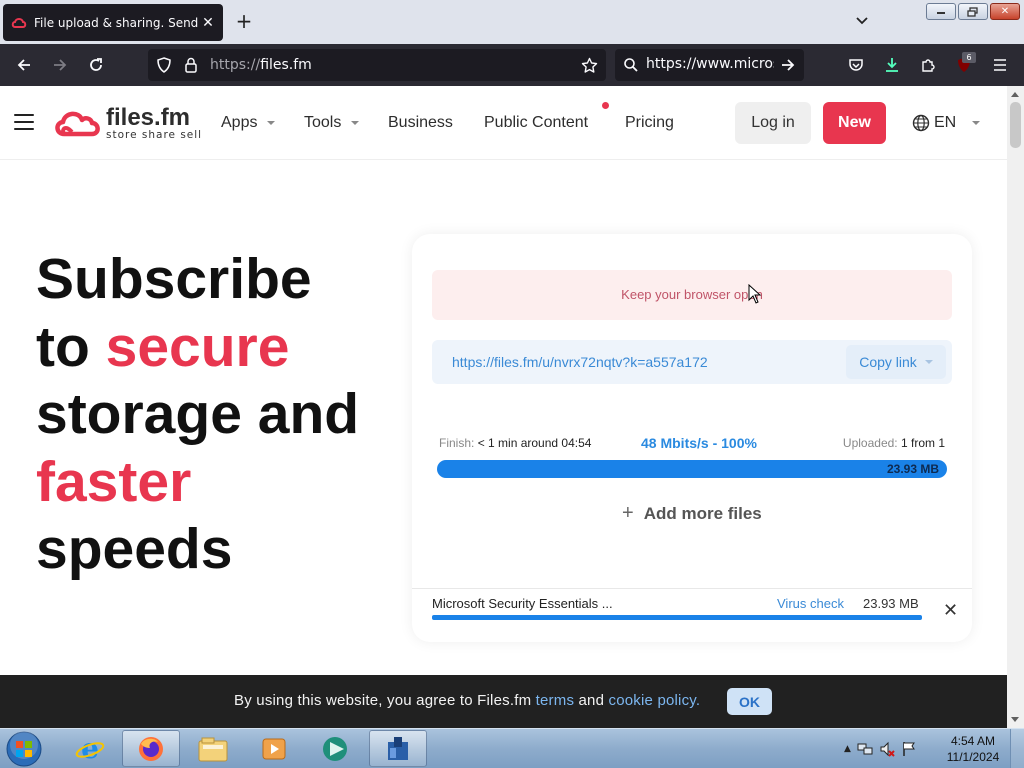 The height and width of the screenshot is (768, 1024). Describe the element at coordinates (117, 22) in the screenshot. I see `tab-title: File upload & sharing. Send large files` at that location.